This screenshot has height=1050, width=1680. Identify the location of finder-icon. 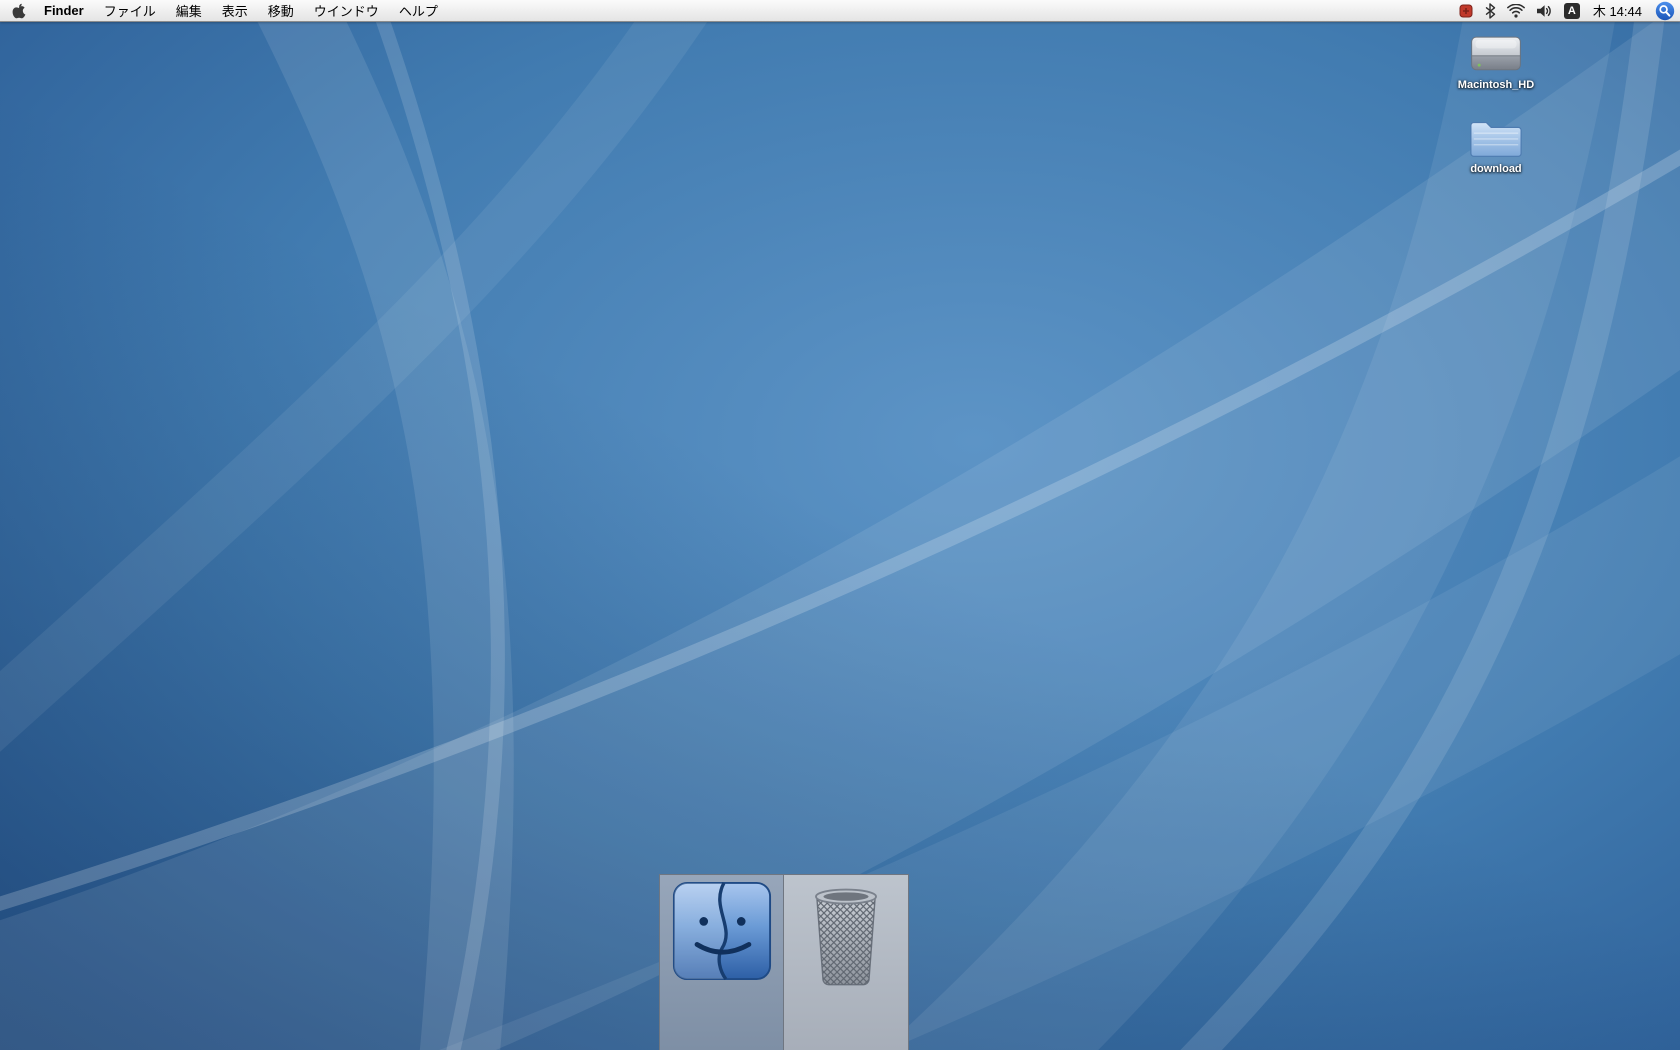
(722, 962).